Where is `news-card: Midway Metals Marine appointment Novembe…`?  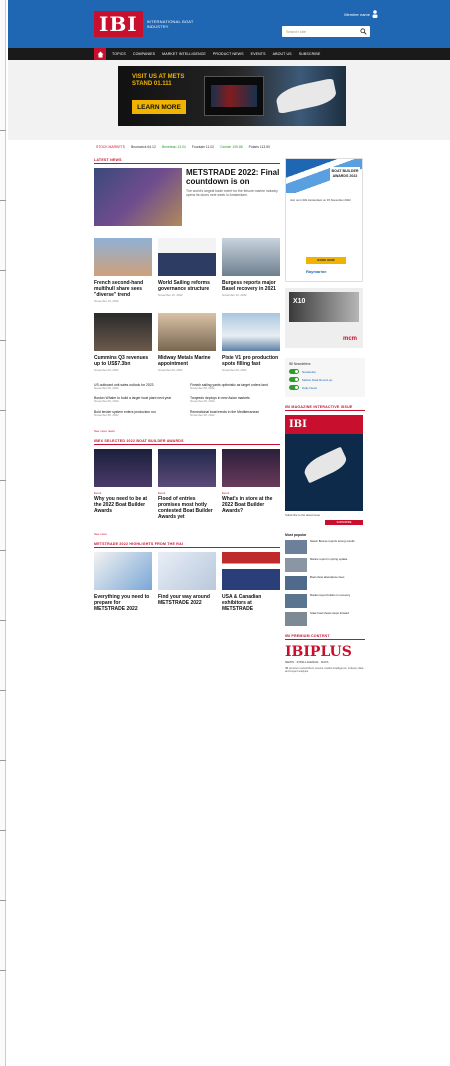
news-card: Midway Metals Marine appointment Novembe… is located at coordinates (187, 342).